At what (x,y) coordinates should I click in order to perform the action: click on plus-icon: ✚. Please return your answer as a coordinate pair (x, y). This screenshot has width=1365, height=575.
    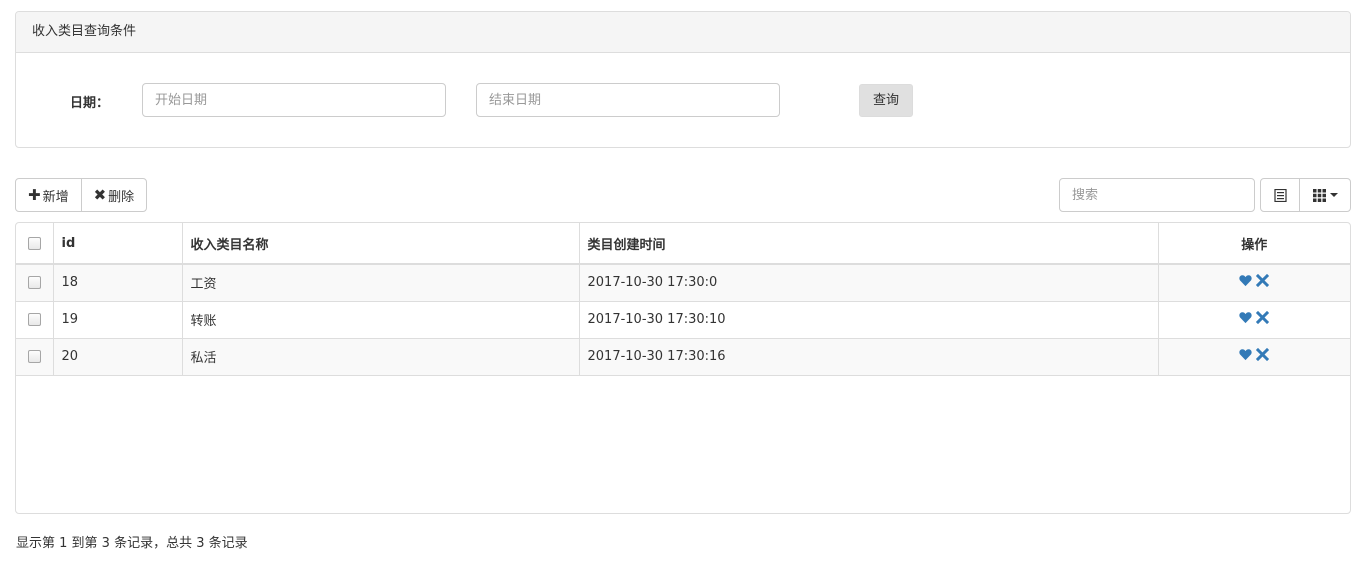
    Looking at the image, I should click on (34, 195).